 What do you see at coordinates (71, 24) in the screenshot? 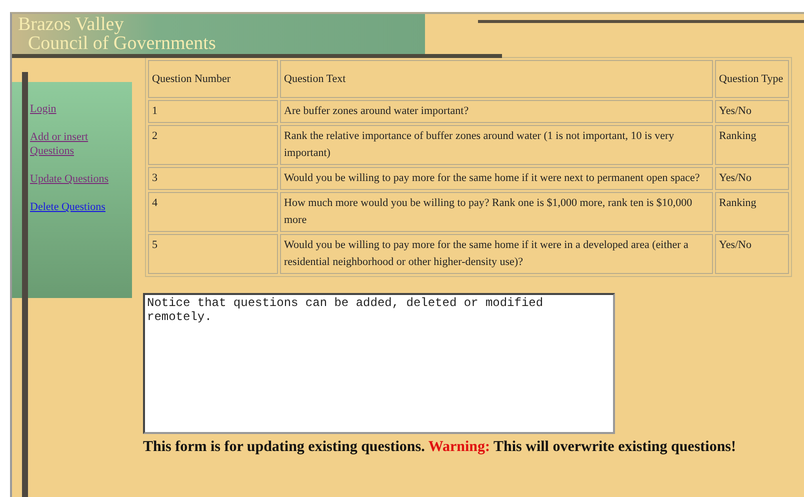
I see `logo-title: Brazos Valley` at bounding box center [71, 24].